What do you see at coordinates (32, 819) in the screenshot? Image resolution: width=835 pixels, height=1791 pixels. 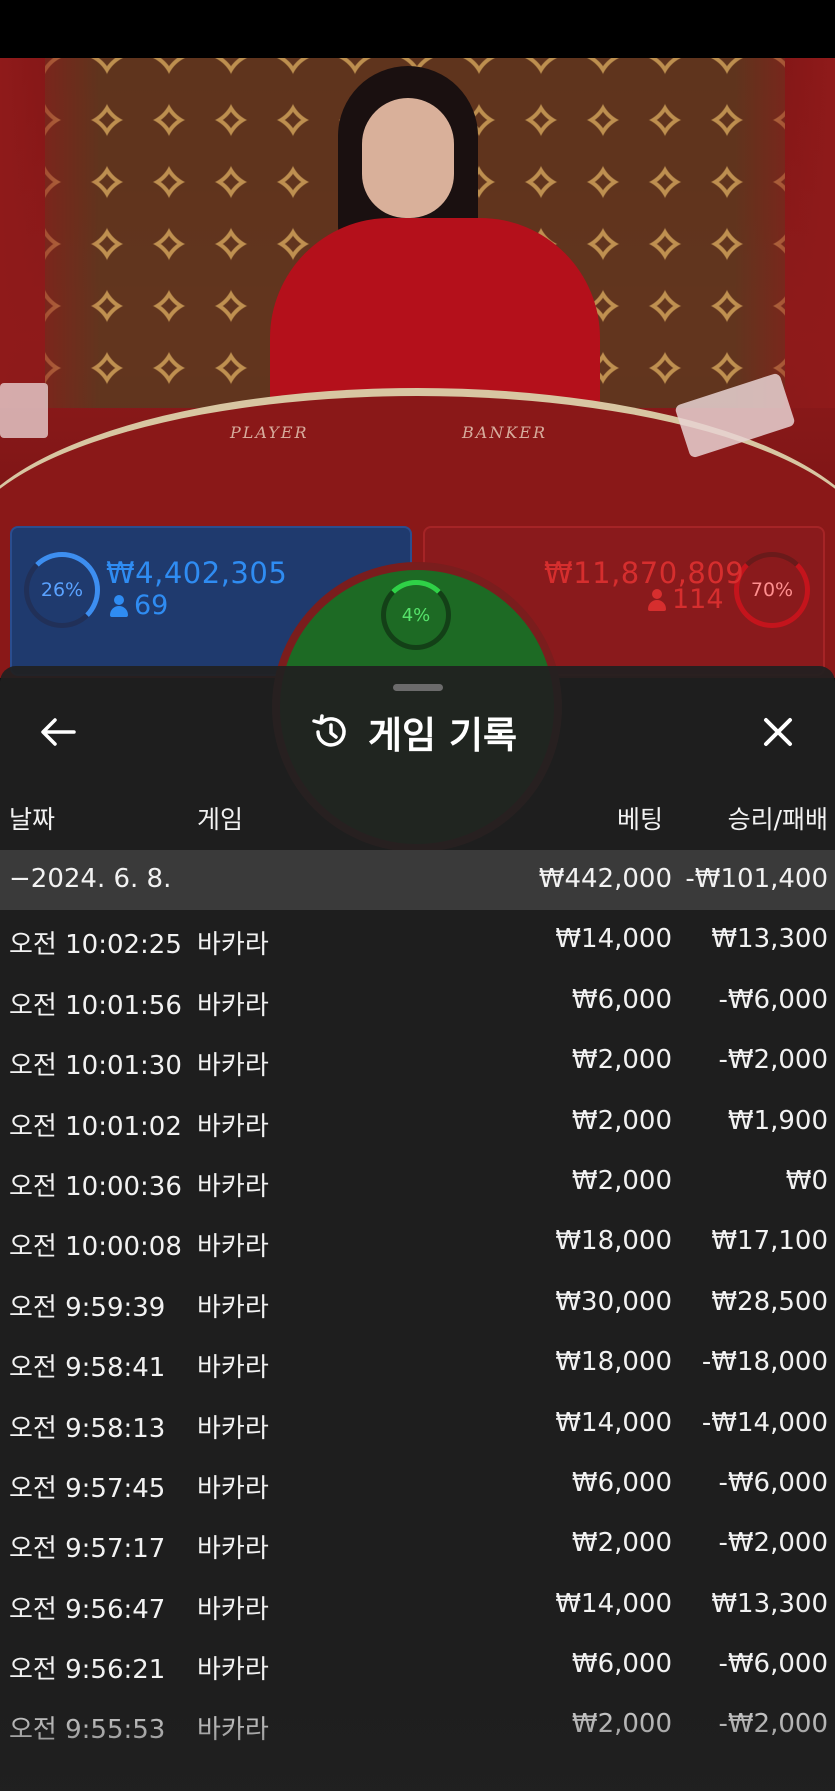 I see `column-header-date: 날짜` at bounding box center [32, 819].